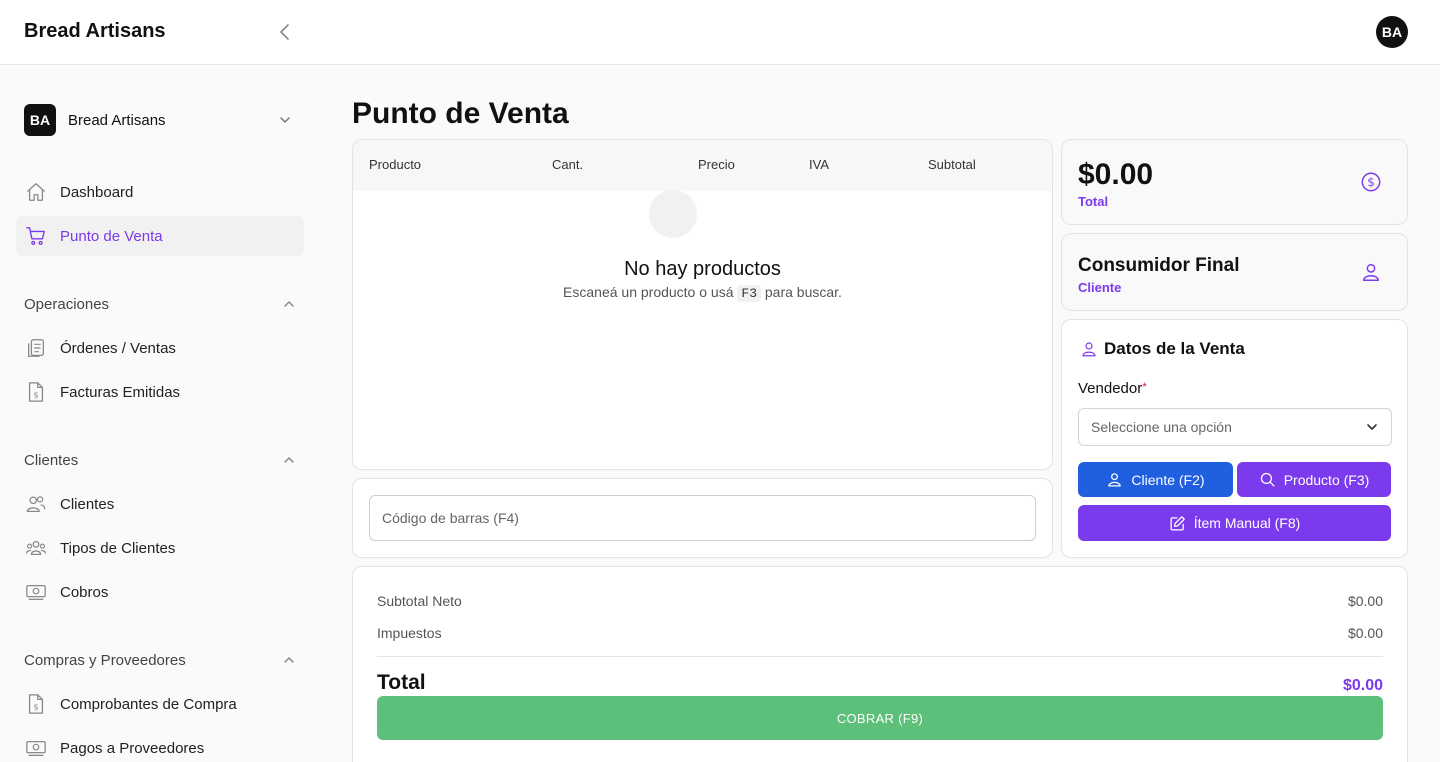  I want to click on total-value: $0.00, so click(1116, 174).